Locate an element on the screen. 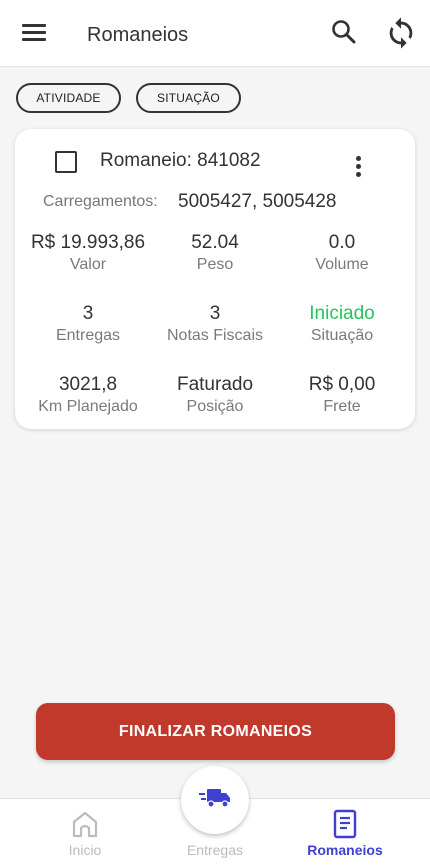  stat-posicao: Faturado Posição is located at coordinates (215, 395).